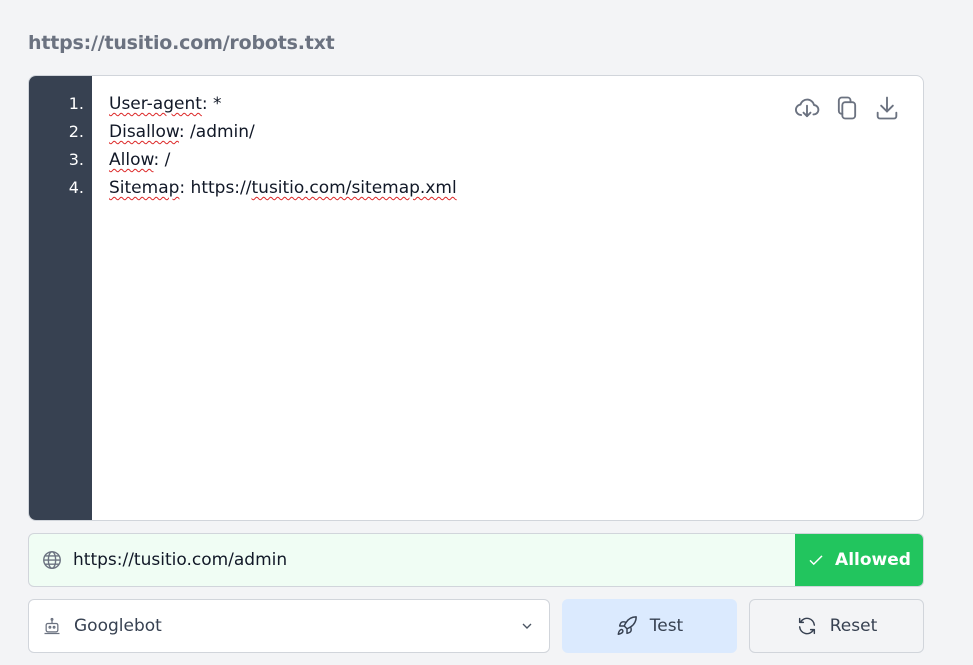  I want to click on reset-button: Reset, so click(836, 626).